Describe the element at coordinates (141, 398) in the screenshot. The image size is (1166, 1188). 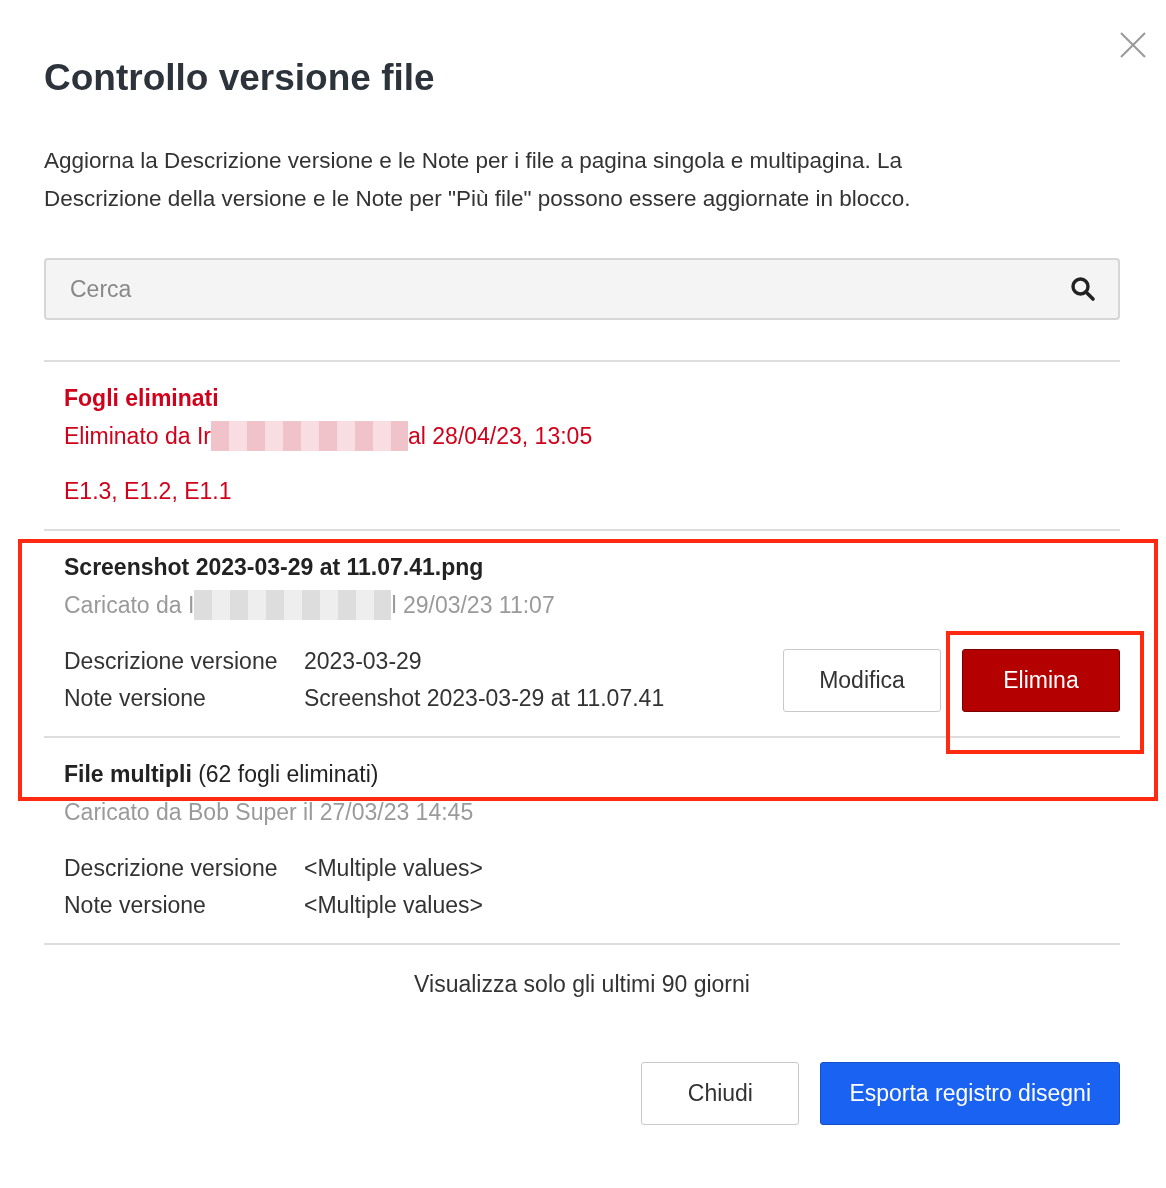
I see `section-title: Fogli eliminati` at that location.